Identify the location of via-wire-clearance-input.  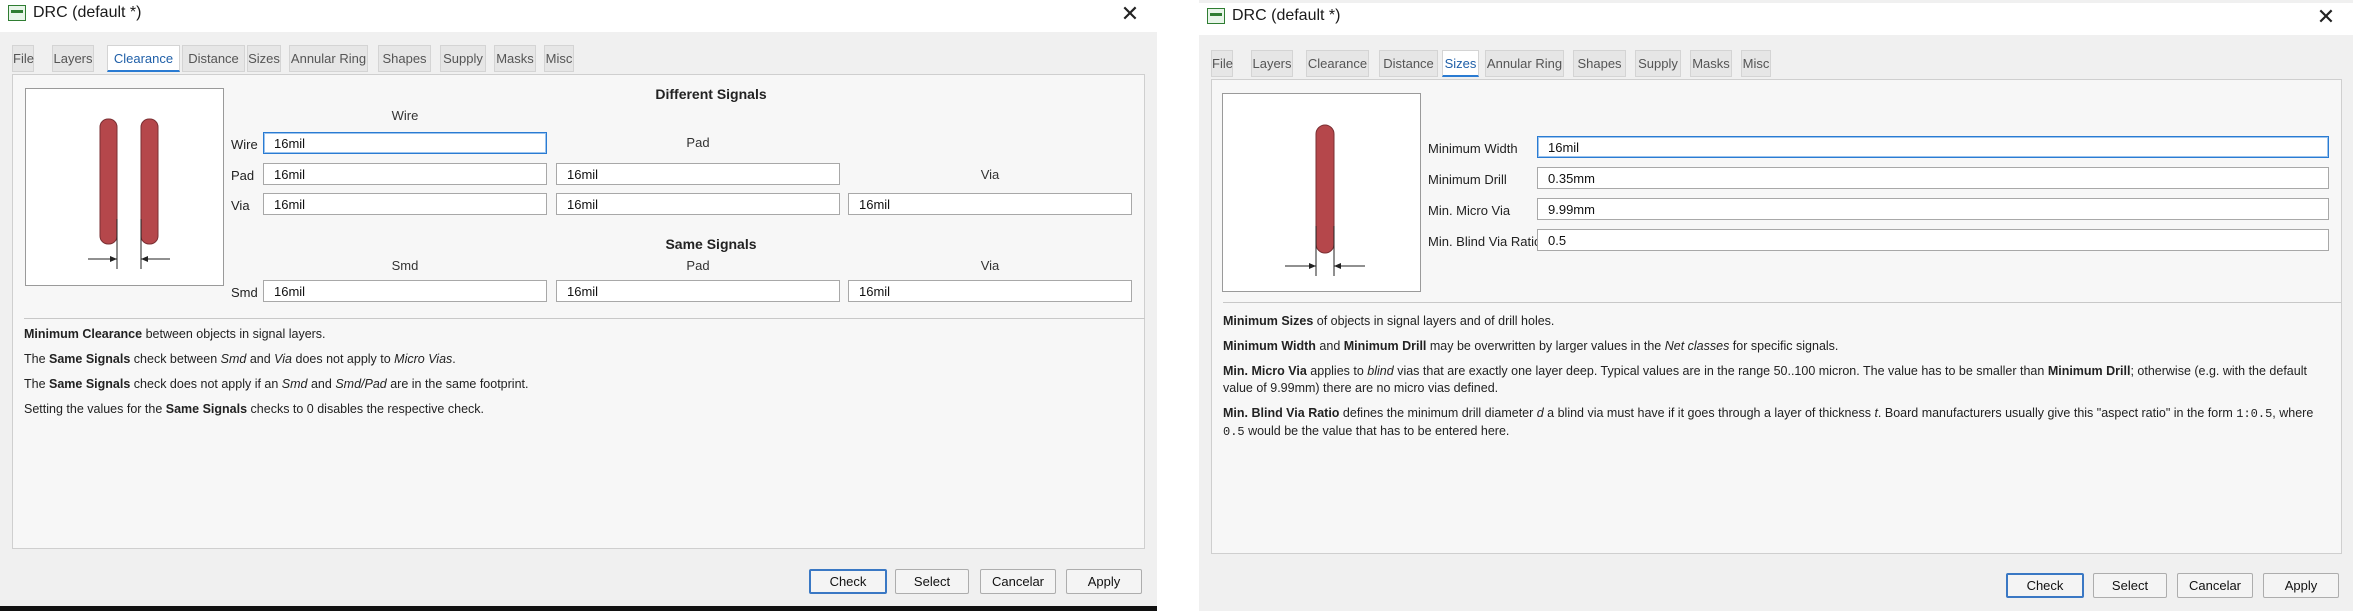
(405, 204).